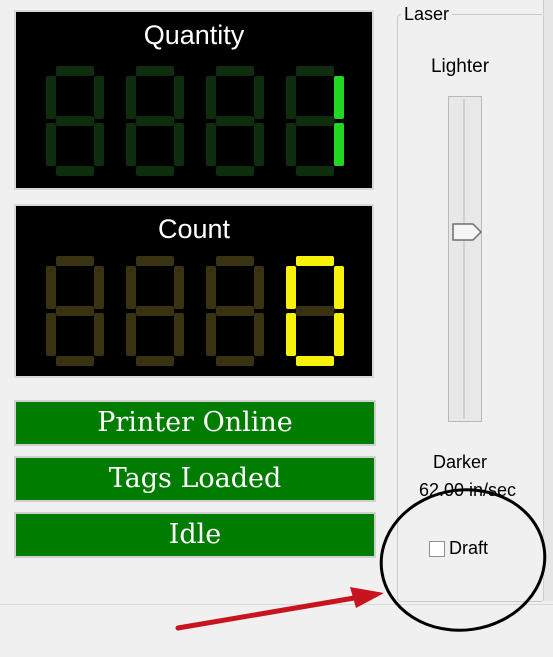 This screenshot has height=657, width=553. What do you see at coordinates (195, 479) in the screenshot?
I see `status-tags-loaded: Tags Loaded` at bounding box center [195, 479].